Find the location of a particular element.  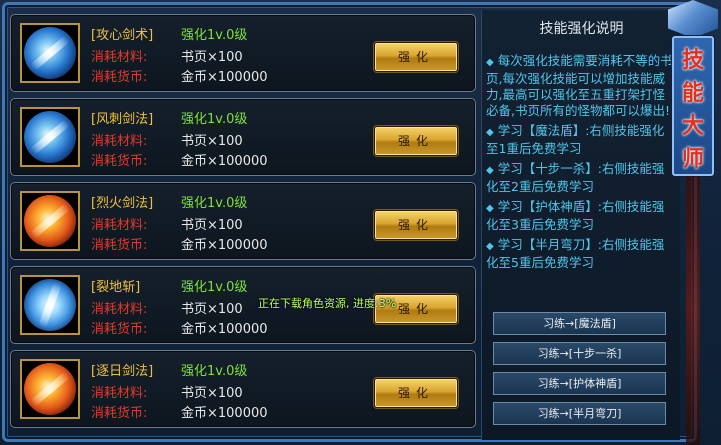

tassel-decoration is located at coordinates (693, 310).